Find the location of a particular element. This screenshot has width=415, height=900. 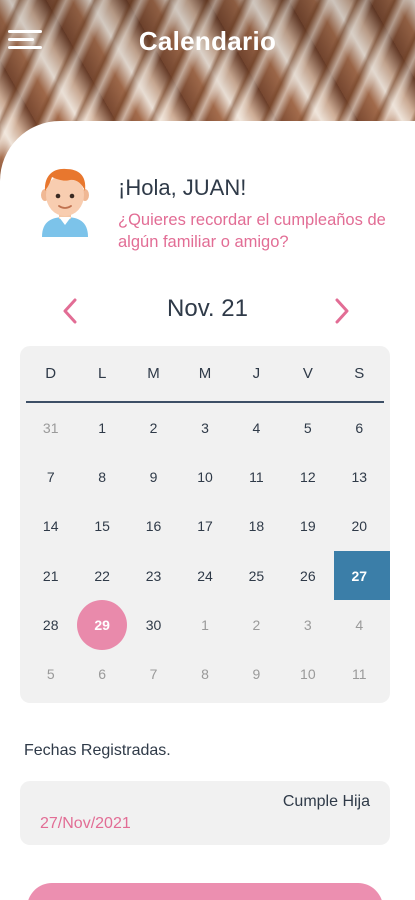

weekday-label: D is located at coordinates (51, 373).